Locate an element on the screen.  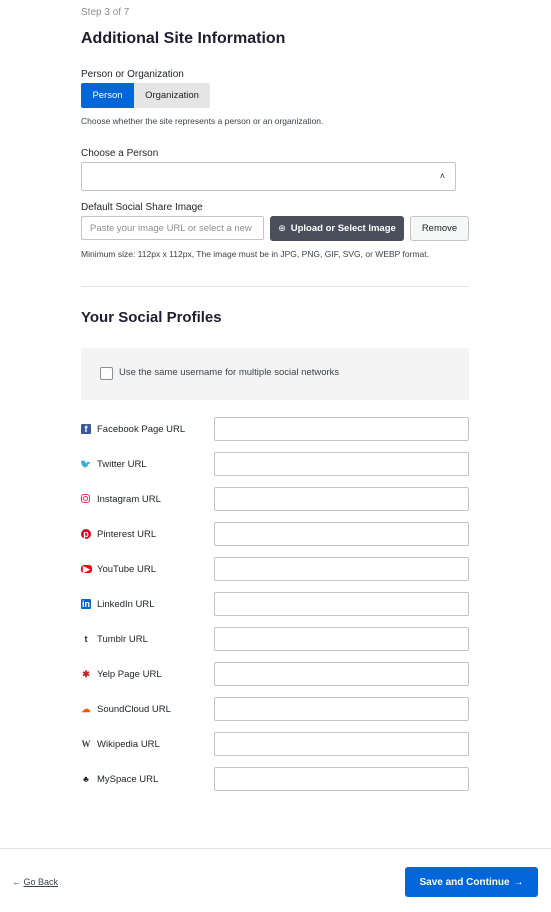
chevron-up-icon: ˄ is located at coordinates (442, 176).